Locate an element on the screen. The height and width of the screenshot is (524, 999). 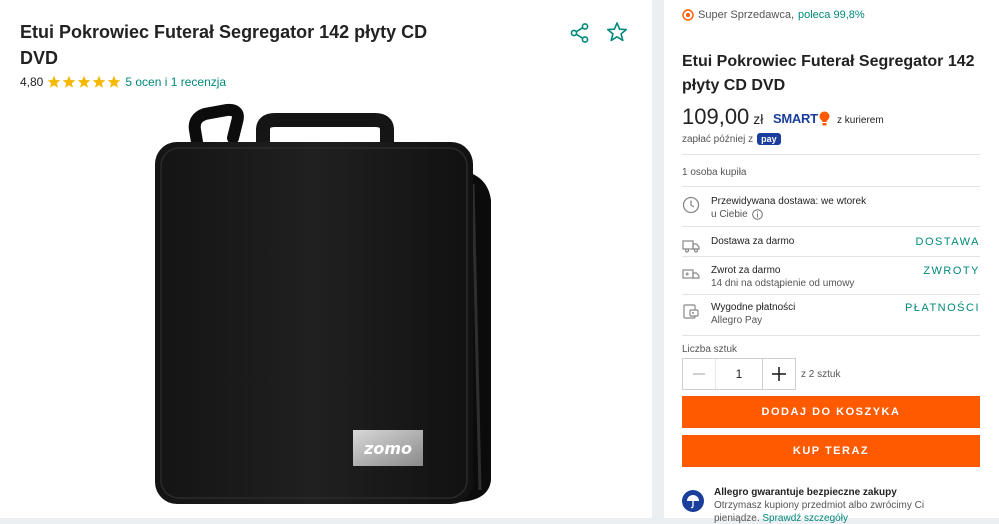
quantity-input: 1 is located at coordinates (739, 374).